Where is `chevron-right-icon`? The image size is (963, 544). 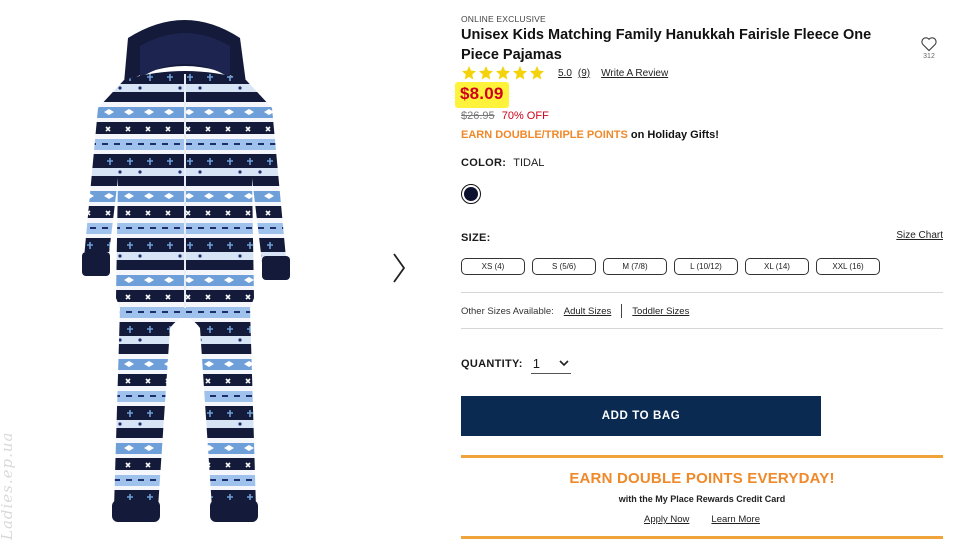
chevron-right-icon is located at coordinates (399, 268).